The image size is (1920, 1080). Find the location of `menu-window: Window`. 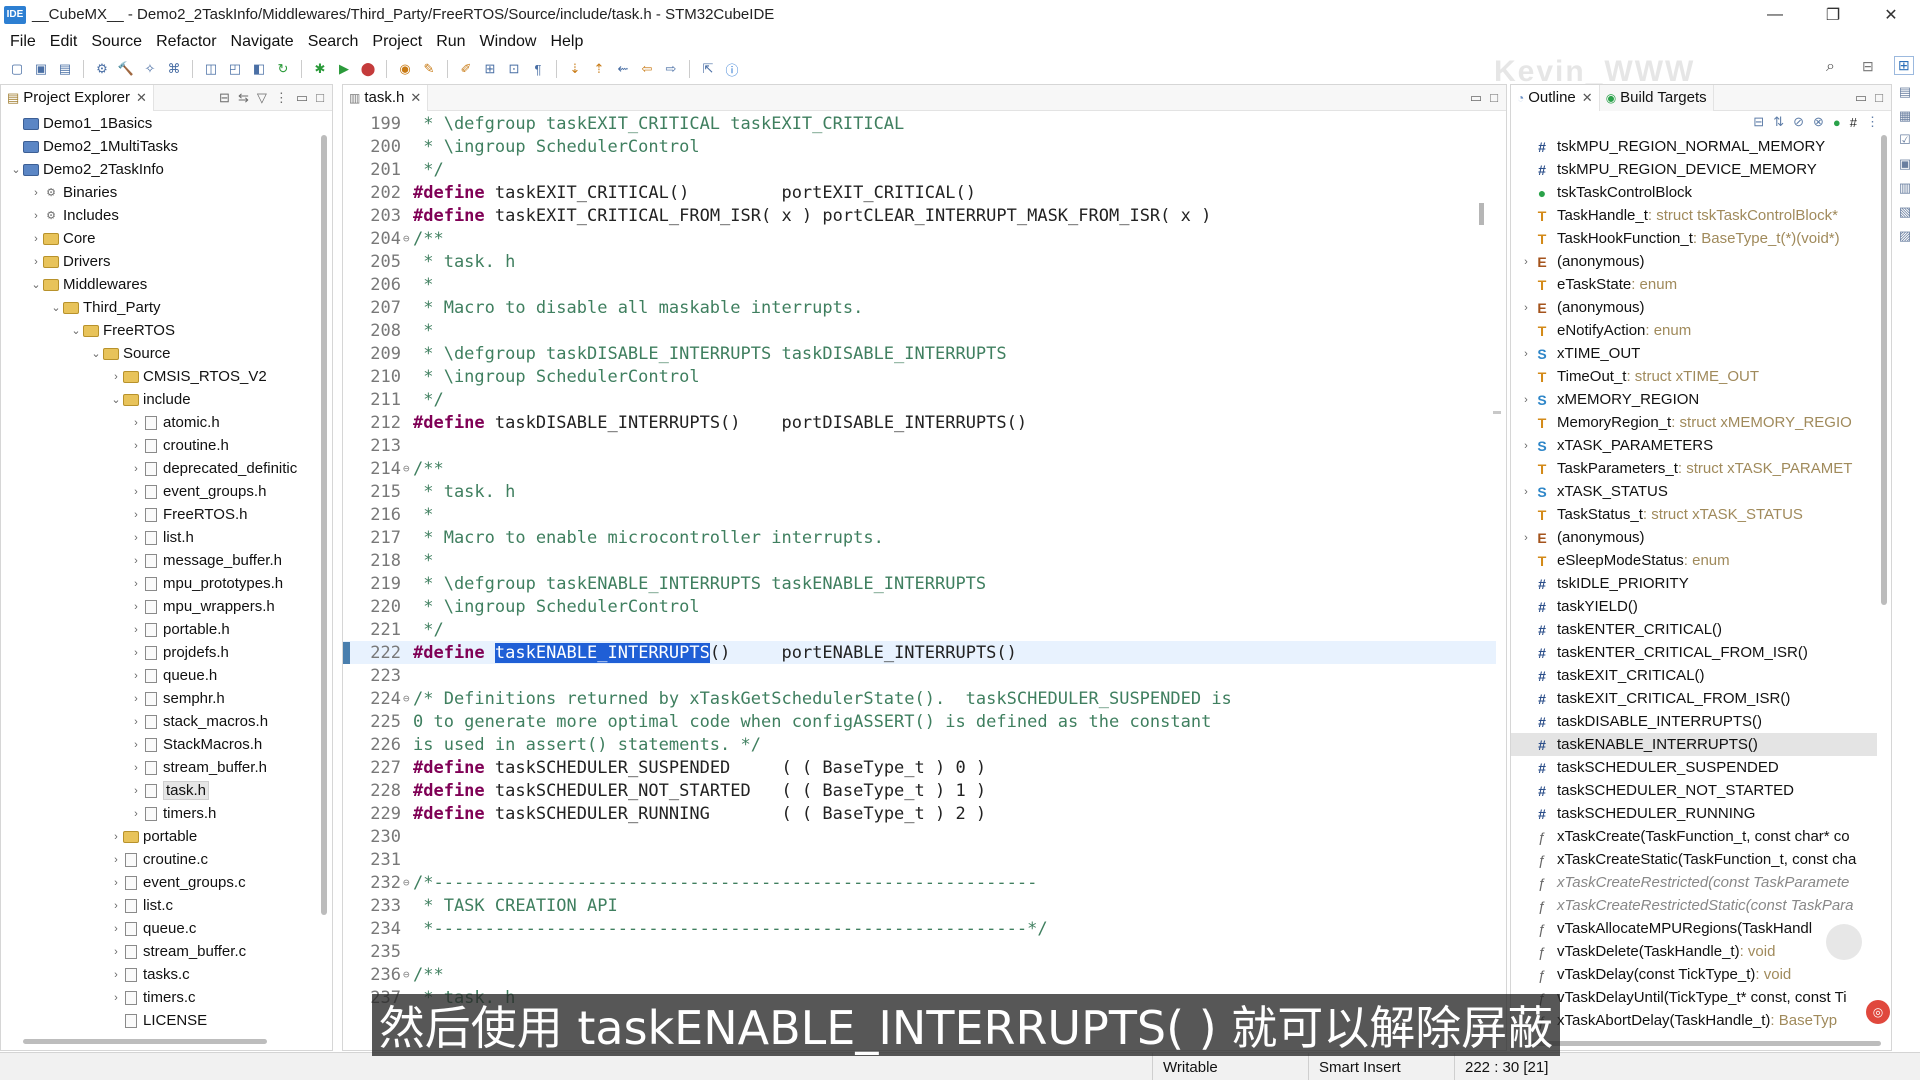

menu-window: Window is located at coordinates (508, 42).